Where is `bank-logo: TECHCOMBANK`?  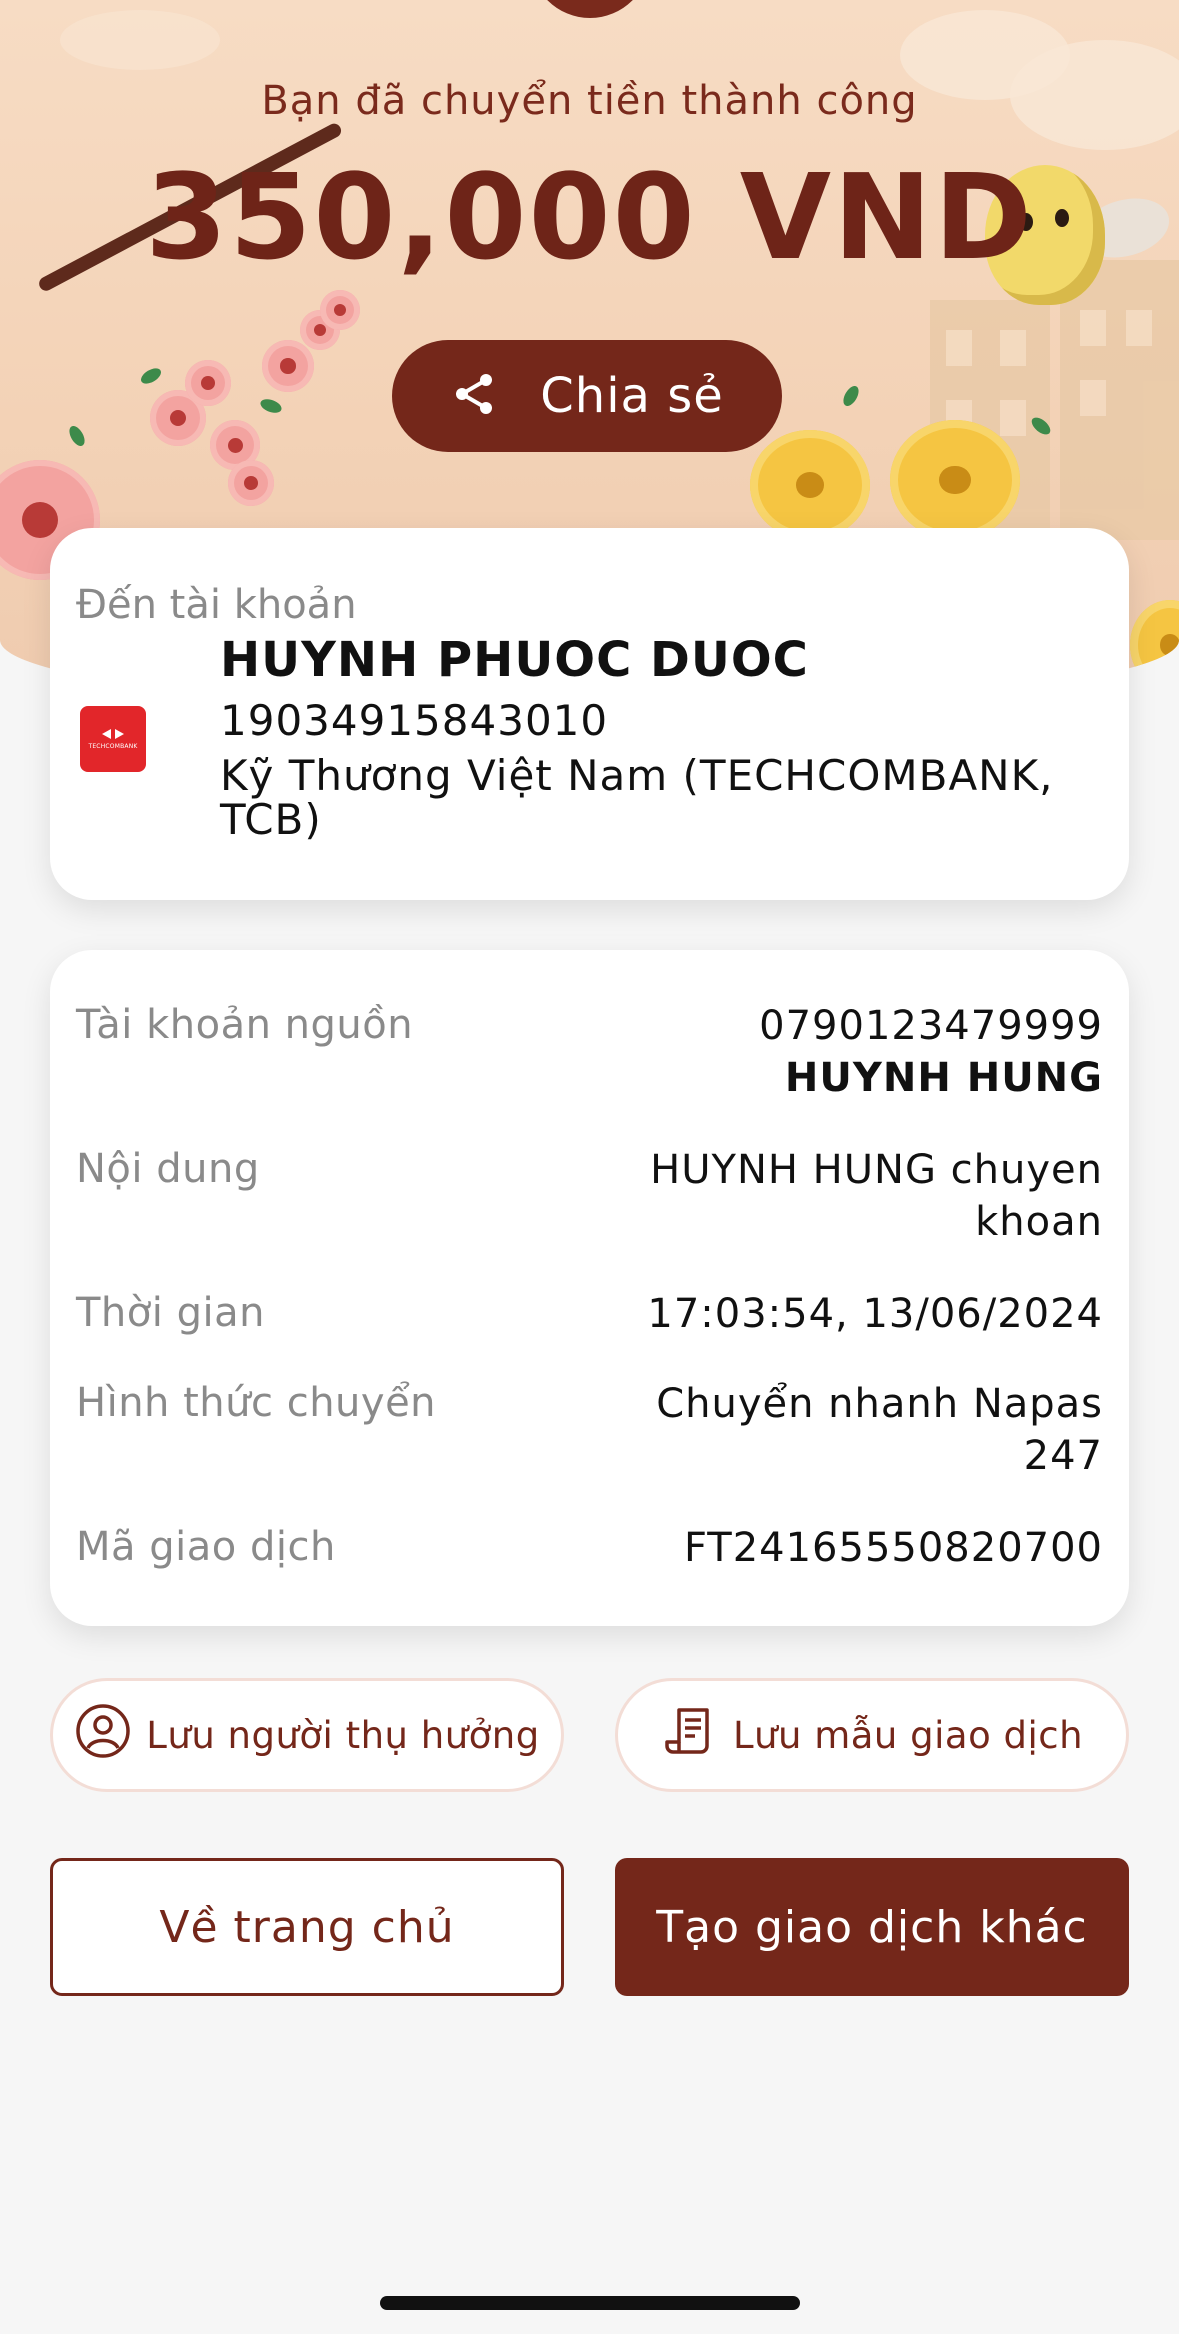
bank-logo: TECHCOMBANK is located at coordinates (113, 739).